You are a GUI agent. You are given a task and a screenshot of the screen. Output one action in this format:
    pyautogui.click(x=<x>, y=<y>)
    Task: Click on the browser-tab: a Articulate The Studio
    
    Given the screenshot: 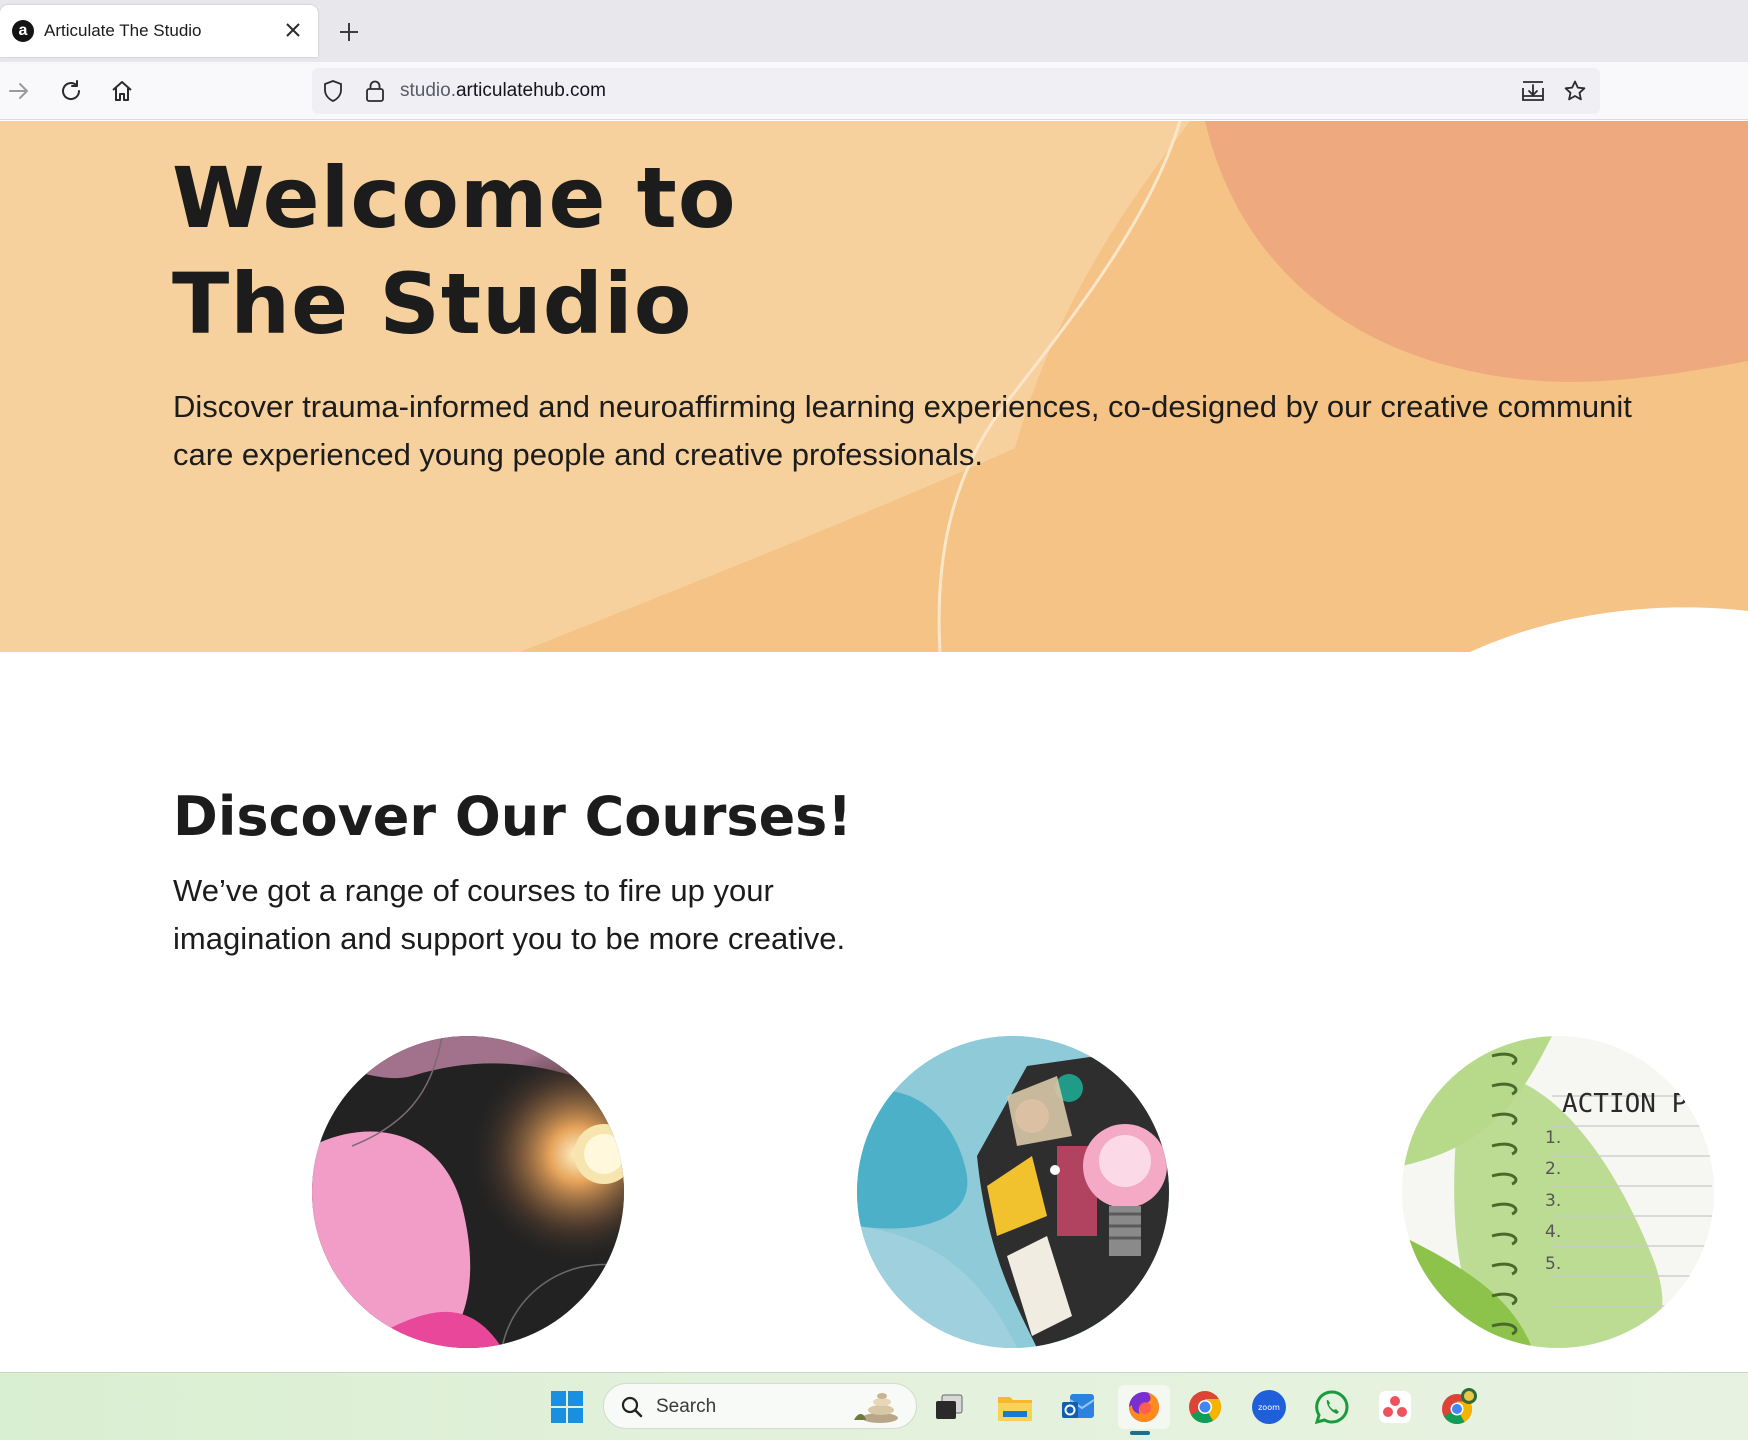 What is the action you would take?
    pyautogui.click(x=159, y=31)
    